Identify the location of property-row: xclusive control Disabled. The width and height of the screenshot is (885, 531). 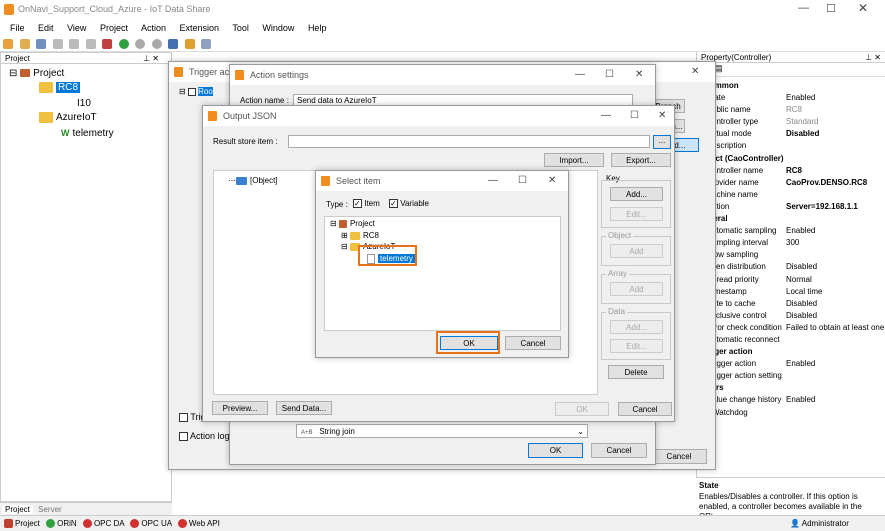
(791, 316).